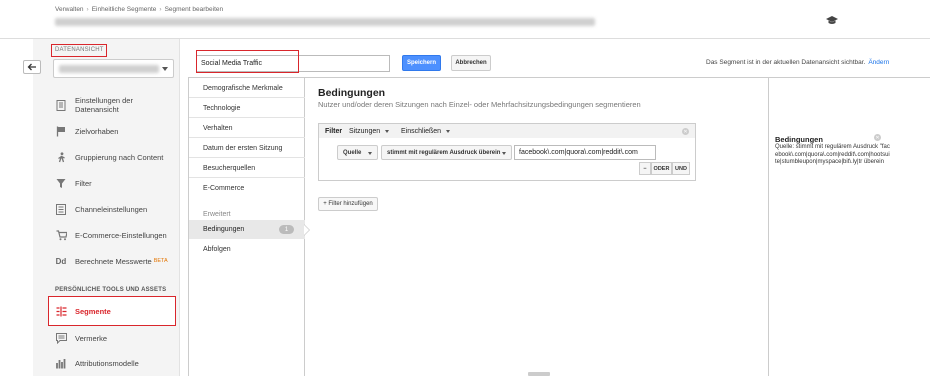 This screenshot has width=930, height=376. I want to click on sidebar-item-goals: Zielvorhaben, so click(86, 131).